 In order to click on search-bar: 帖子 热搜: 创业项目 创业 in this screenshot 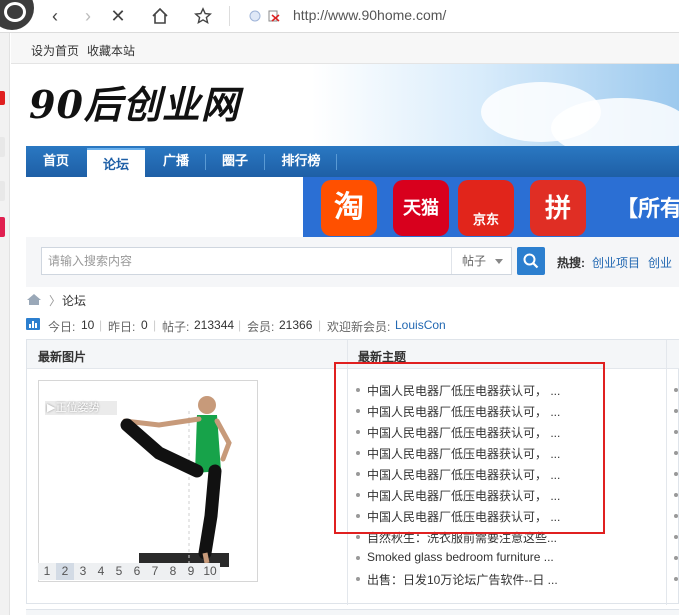, I will do `click(352, 262)`.